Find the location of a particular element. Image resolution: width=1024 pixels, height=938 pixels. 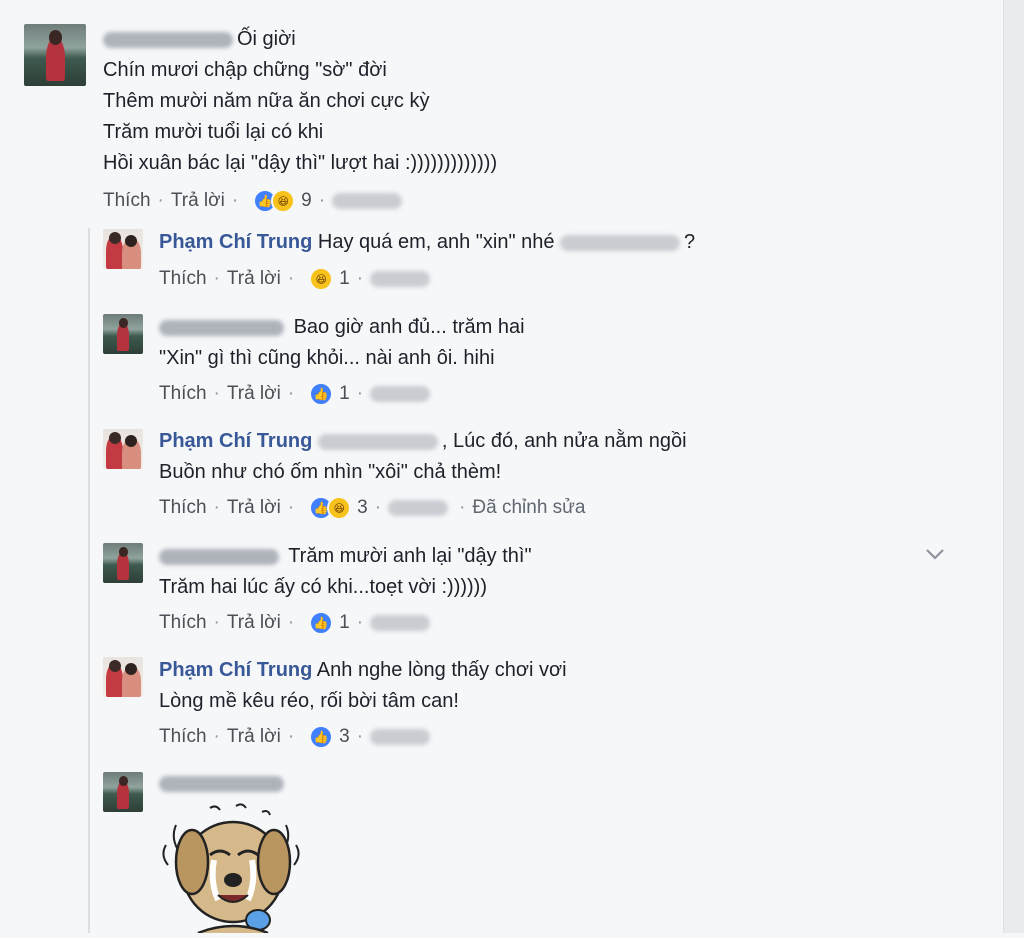

reactions-summary: 👍 3 is located at coordinates (329, 737).